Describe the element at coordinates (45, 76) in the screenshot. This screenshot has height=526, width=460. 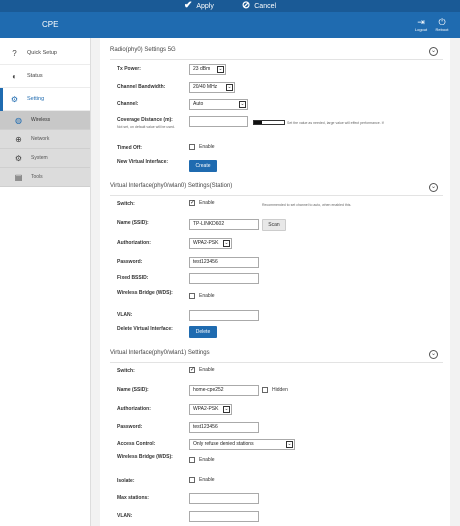
I see `sidebar-item-status: ◐ Status` at that location.